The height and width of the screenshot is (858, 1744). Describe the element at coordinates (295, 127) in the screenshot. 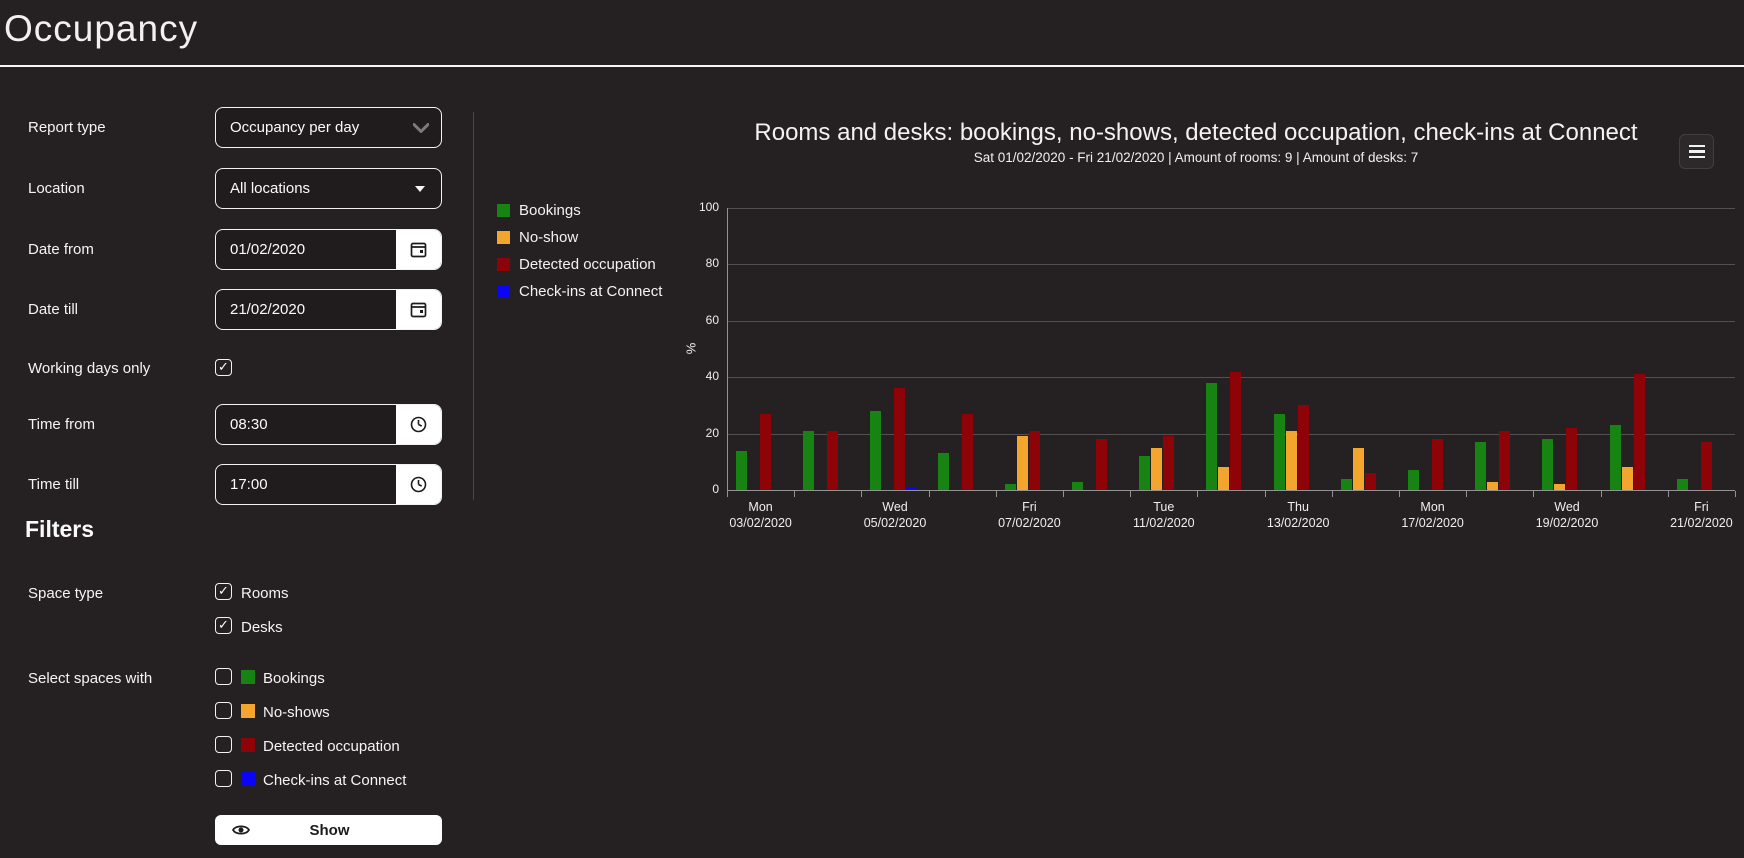

I see `report-type-value: Occupancy per day` at that location.